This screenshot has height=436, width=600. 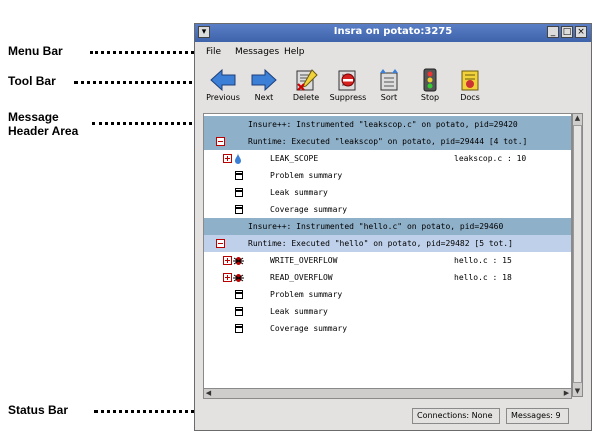 What do you see at coordinates (264, 97) in the screenshot?
I see `next-label: Next` at bounding box center [264, 97].